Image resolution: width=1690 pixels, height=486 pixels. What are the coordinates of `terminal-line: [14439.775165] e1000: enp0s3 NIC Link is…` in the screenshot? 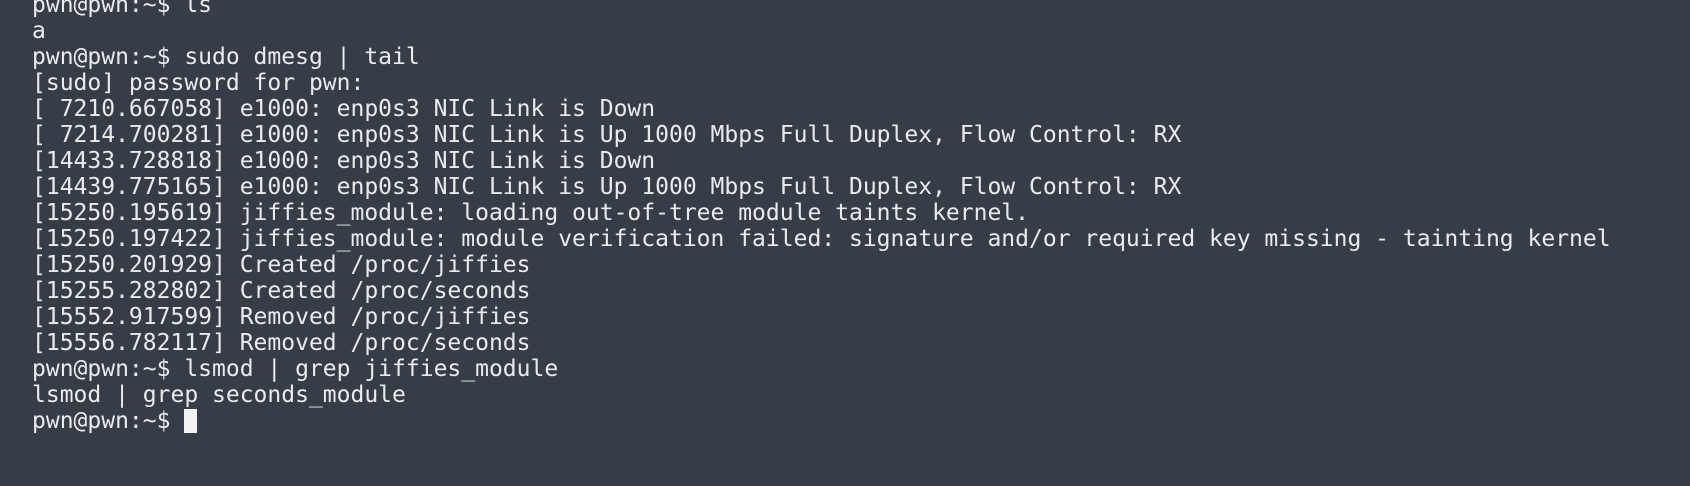 It's located at (607, 187).